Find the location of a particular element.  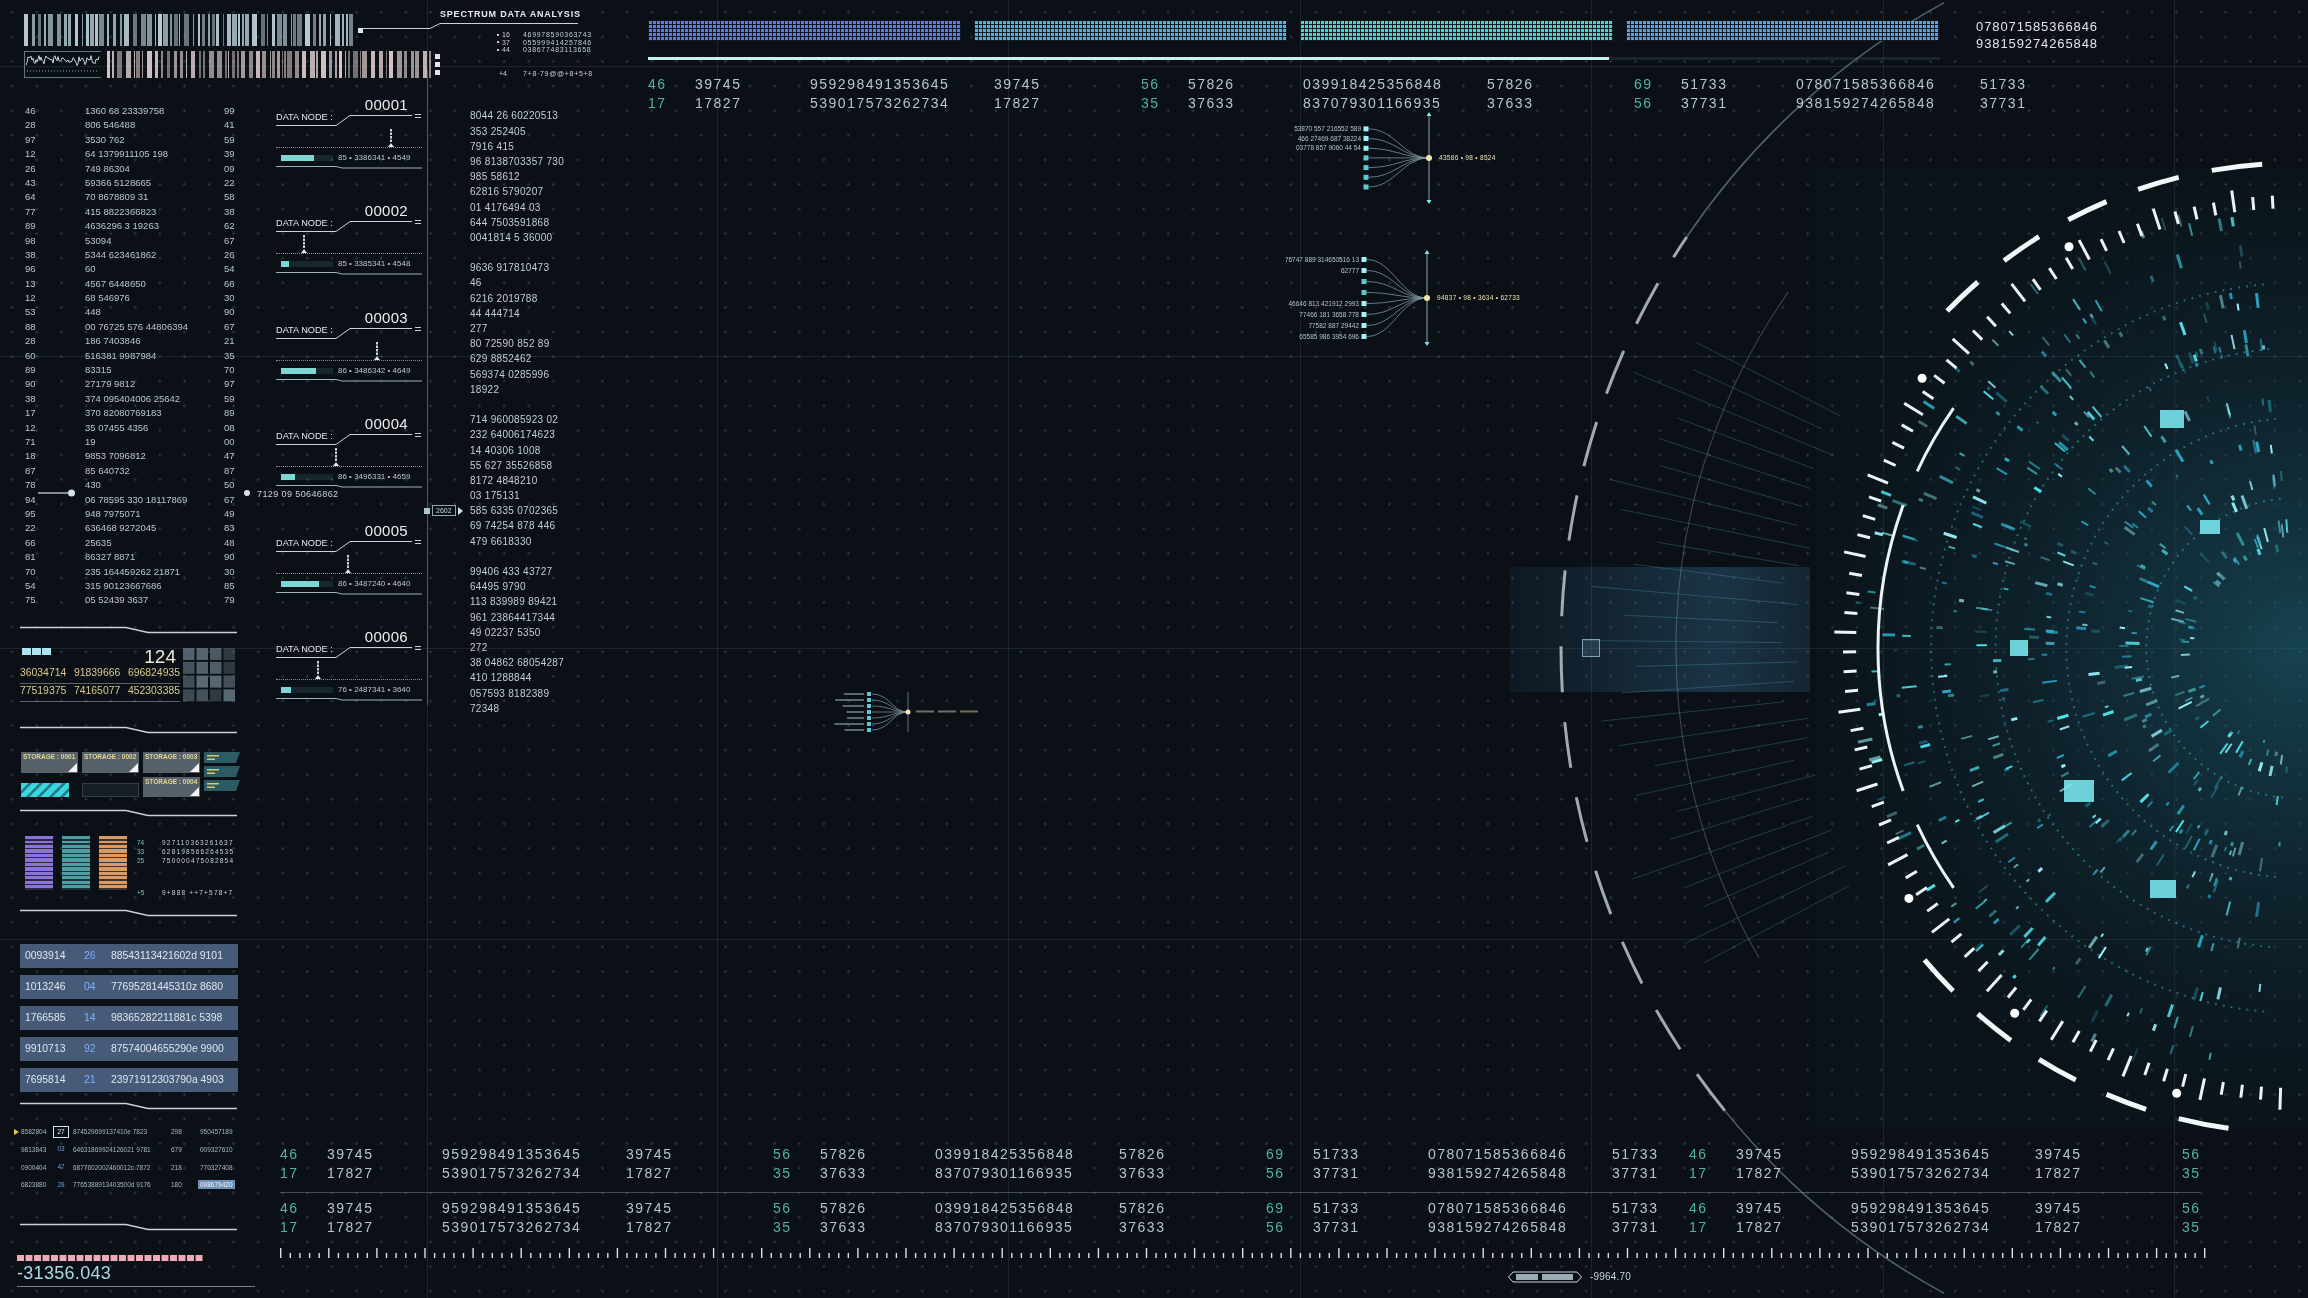

data-line: 057593 8182389 is located at coordinates (510, 693).